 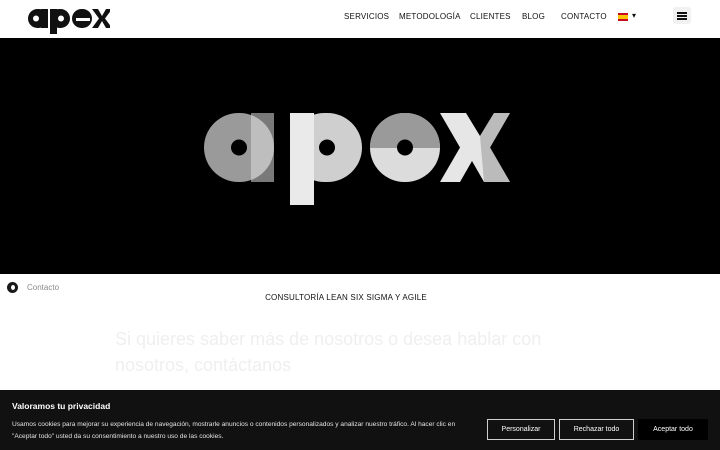 I want to click on nav-metodologia: METODOLOGÍA, so click(x=430, y=16).